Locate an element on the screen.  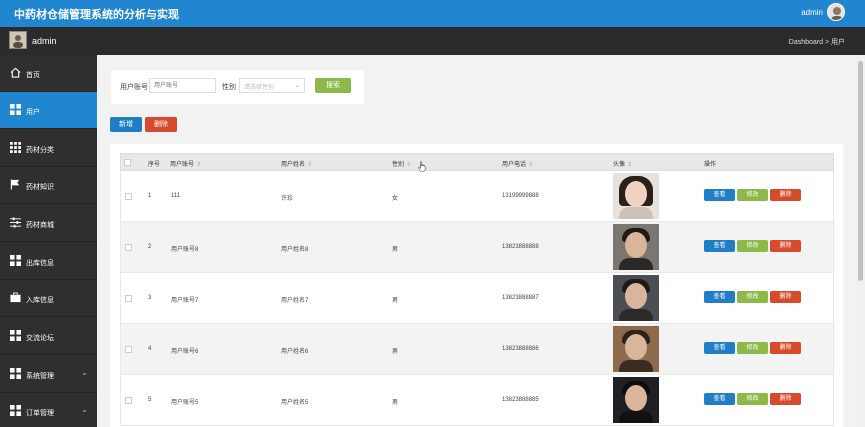
top-header-bar: 中药材仓储管理系统的分析与实现 admin is located at coordinates (432, 13).